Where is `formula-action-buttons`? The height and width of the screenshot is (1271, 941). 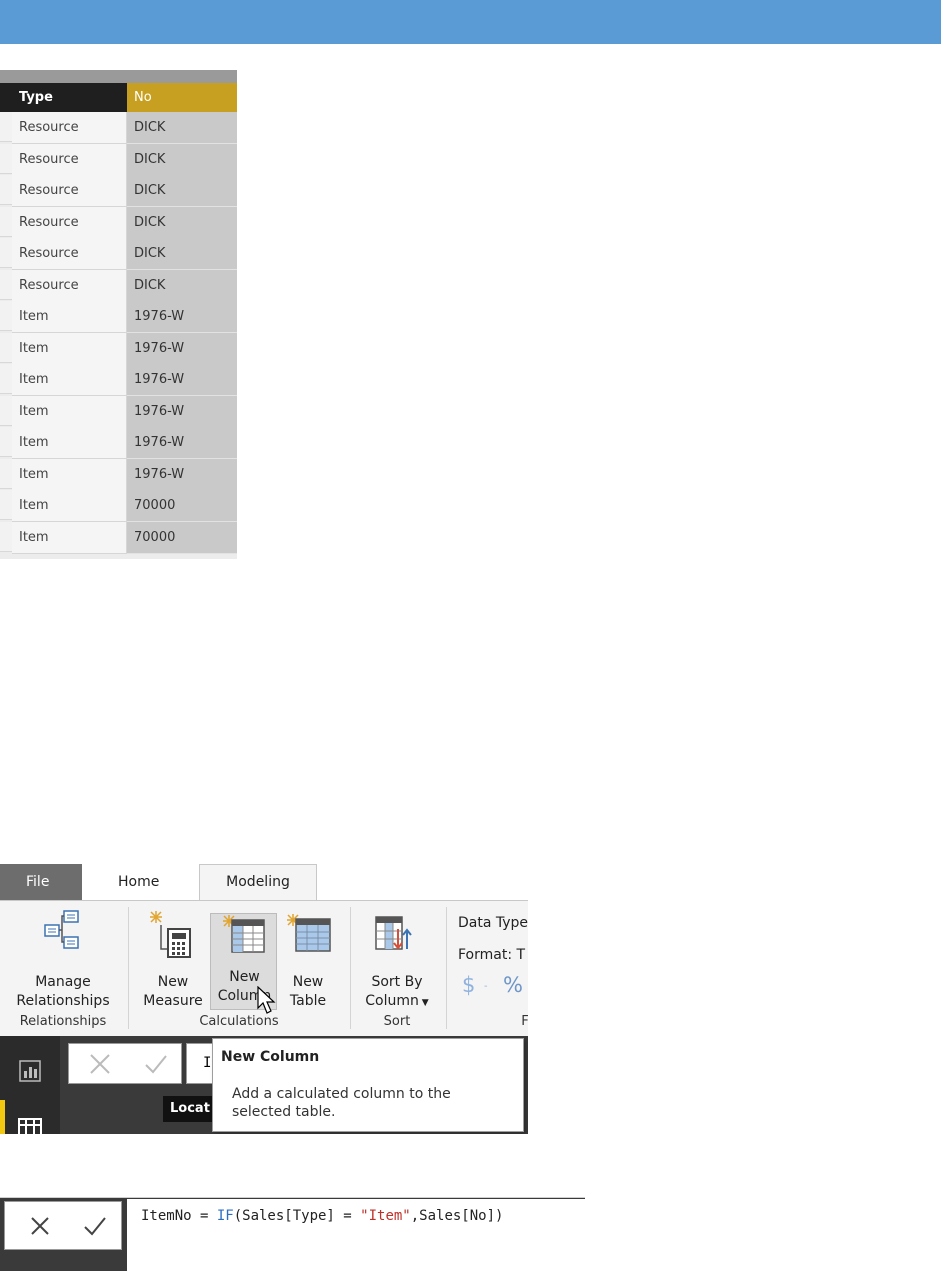 formula-action-buttons is located at coordinates (63, 1225).